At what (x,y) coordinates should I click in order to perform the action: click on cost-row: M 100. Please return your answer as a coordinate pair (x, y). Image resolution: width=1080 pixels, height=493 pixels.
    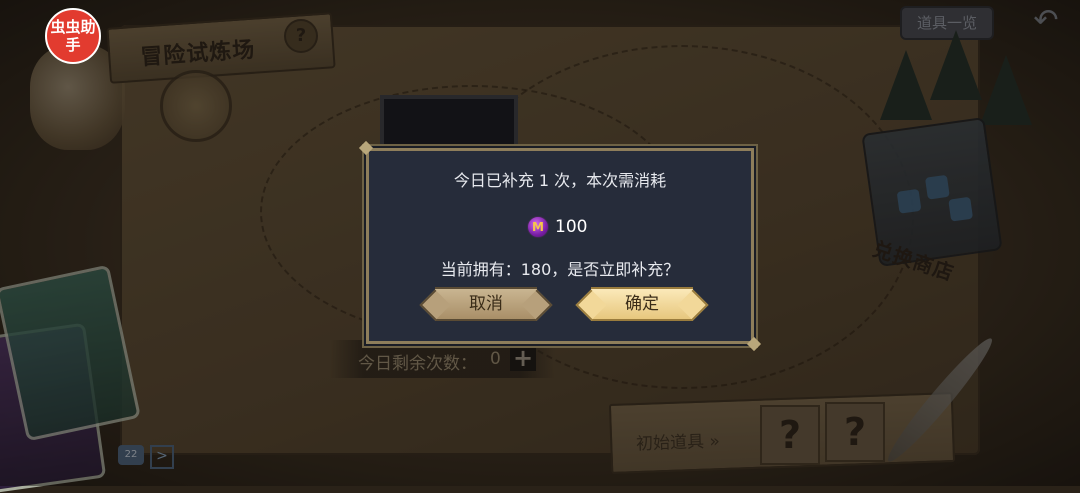
    Looking at the image, I should click on (557, 227).